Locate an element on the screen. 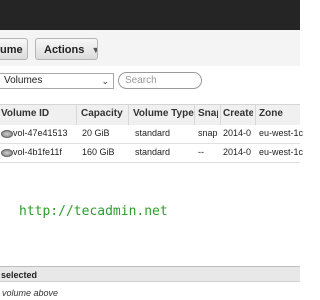  column-header-zone: Zone is located at coordinates (271, 113).